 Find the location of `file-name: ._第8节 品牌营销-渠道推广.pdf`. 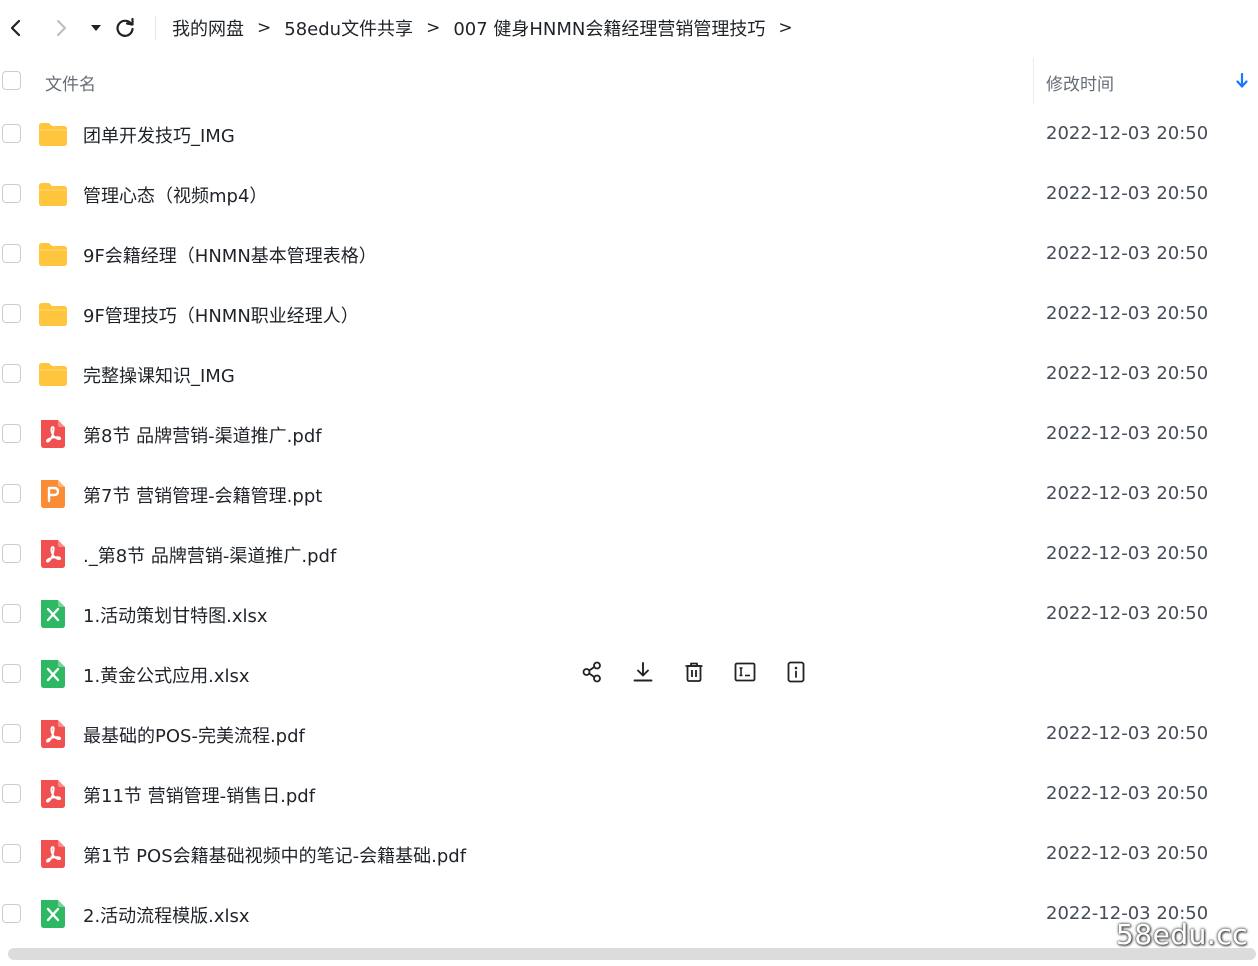

file-name: ._第8节 品牌营销-渠道推广.pdf is located at coordinates (209, 555).